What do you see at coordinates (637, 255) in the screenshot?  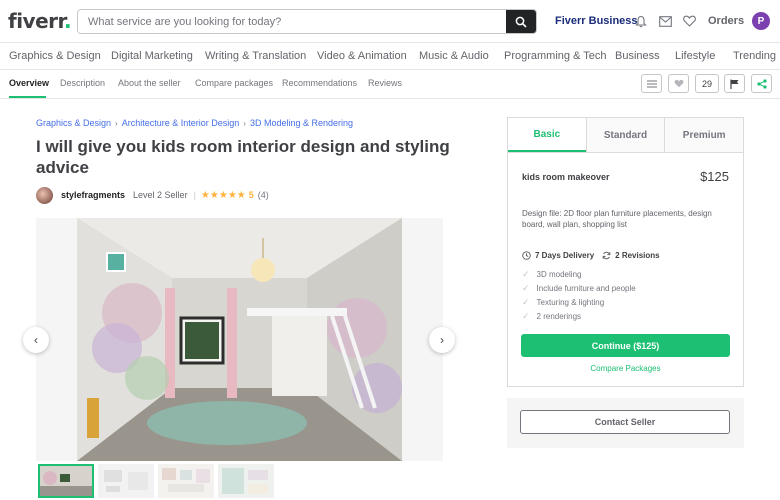 I see `revisions-count: 2 Revisions` at bounding box center [637, 255].